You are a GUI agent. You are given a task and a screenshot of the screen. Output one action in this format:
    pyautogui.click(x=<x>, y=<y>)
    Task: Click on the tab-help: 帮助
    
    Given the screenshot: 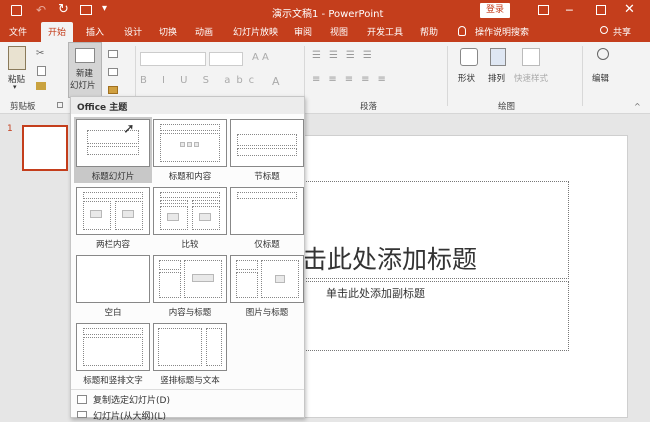 What is the action you would take?
    pyautogui.click(x=429, y=31)
    